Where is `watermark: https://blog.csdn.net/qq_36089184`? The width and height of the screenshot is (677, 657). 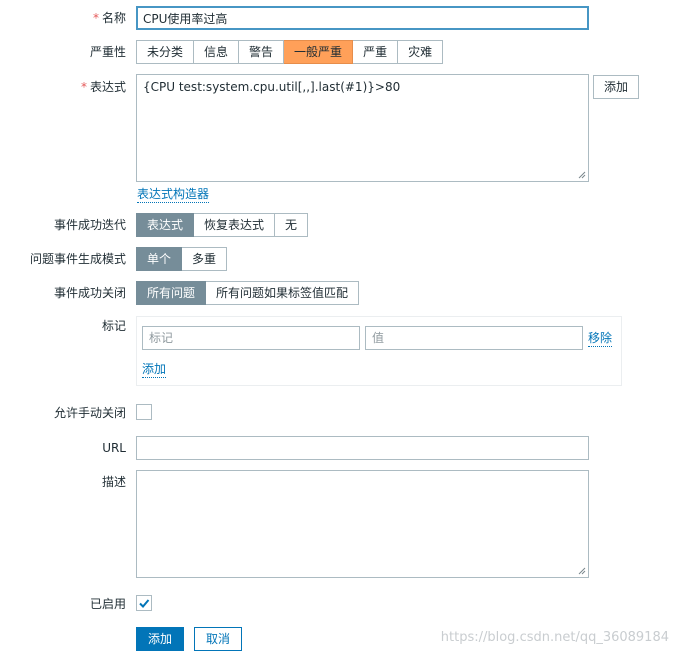 watermark: https://blog.csdn.net/qq_36089184 is located at coordinates (554, 637).